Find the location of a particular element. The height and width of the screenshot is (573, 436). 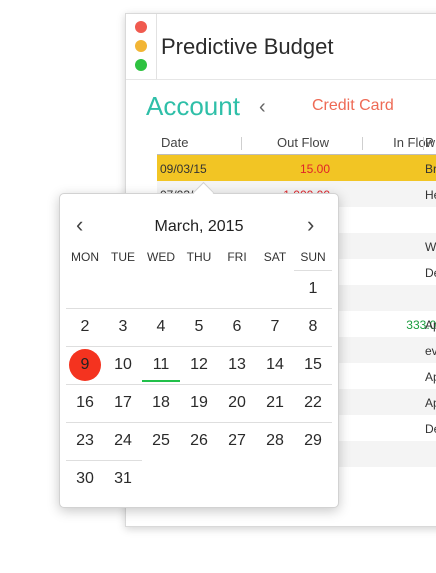

day-number: 3 is located at coordinates (123, 326).